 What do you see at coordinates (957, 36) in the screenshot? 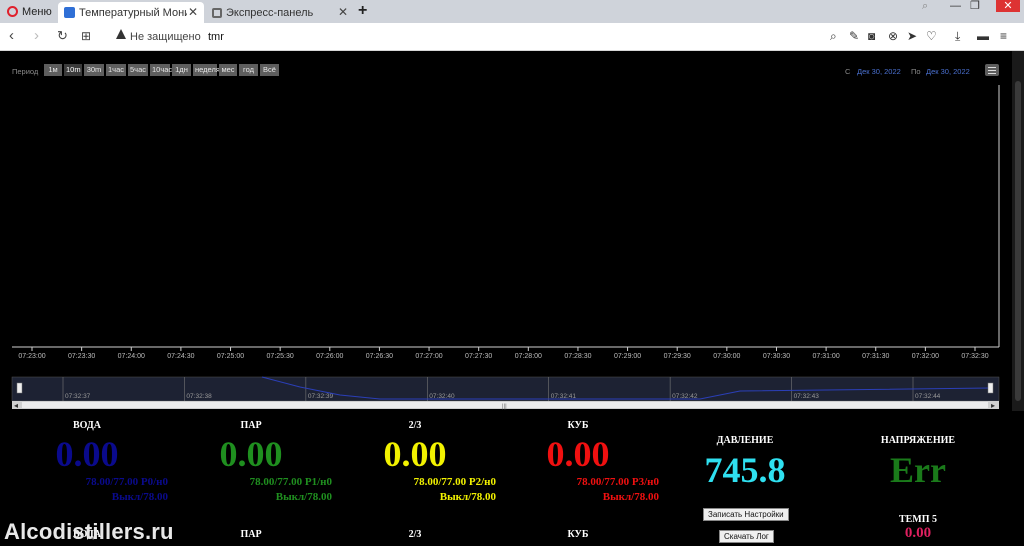
I see `download-icon: ⤓` at bounding box center [957, 36].